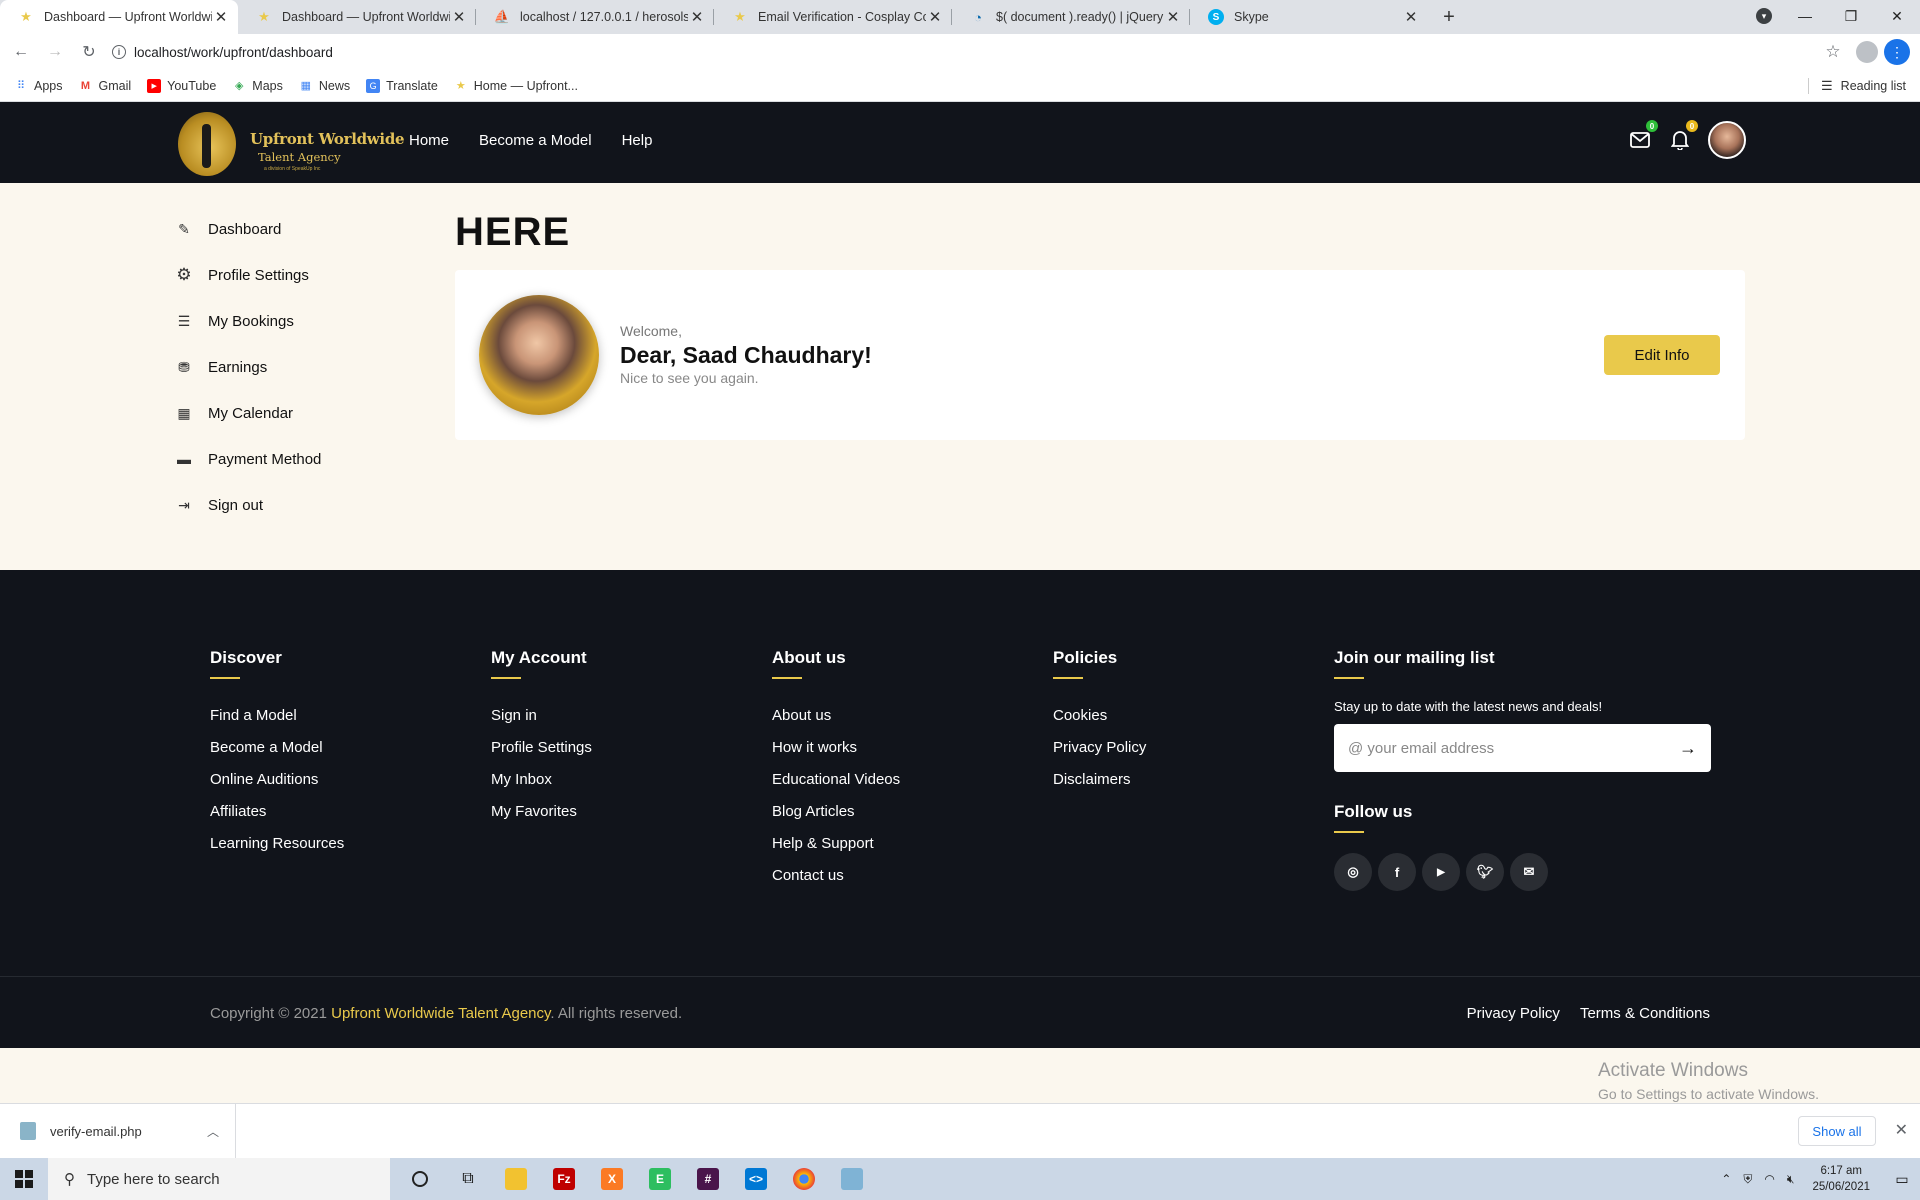 This screenshot has height=1200, width=1920. Describe the element at coordinates (38, 86) in the screenshot. I see `bookmark-apps: ⠿ Apps` at that location.